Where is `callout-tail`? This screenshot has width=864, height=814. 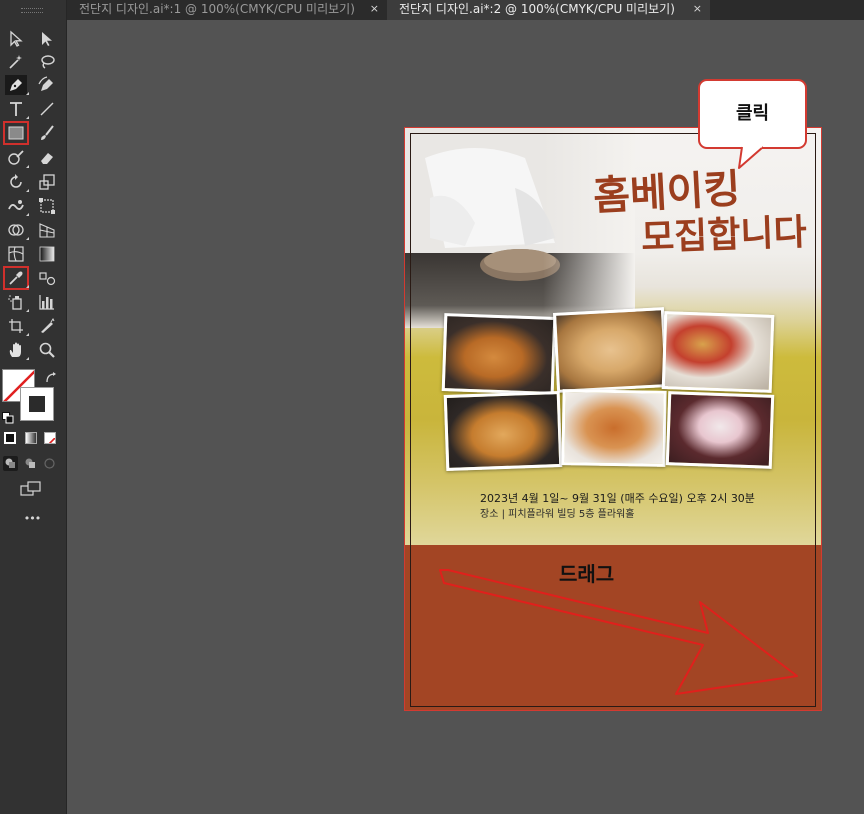
callout-tail is located at coordinates (751, 156).